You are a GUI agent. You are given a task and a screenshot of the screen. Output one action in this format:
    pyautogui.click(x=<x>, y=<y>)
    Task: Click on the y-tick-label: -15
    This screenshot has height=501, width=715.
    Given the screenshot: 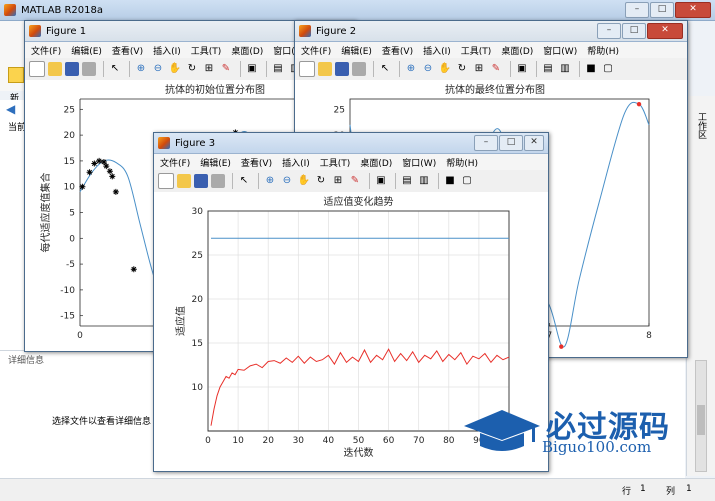 What is the action you would take?
    pyautogui.click(x=67, y=317)
    